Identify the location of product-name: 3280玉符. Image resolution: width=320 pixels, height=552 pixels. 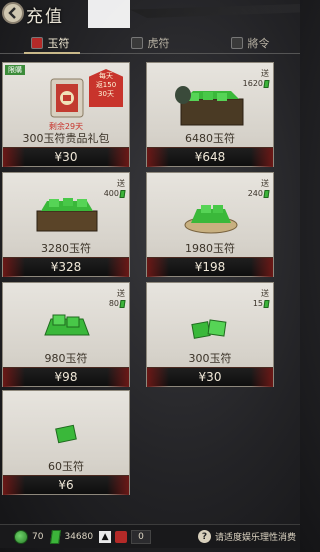
(66, 248).